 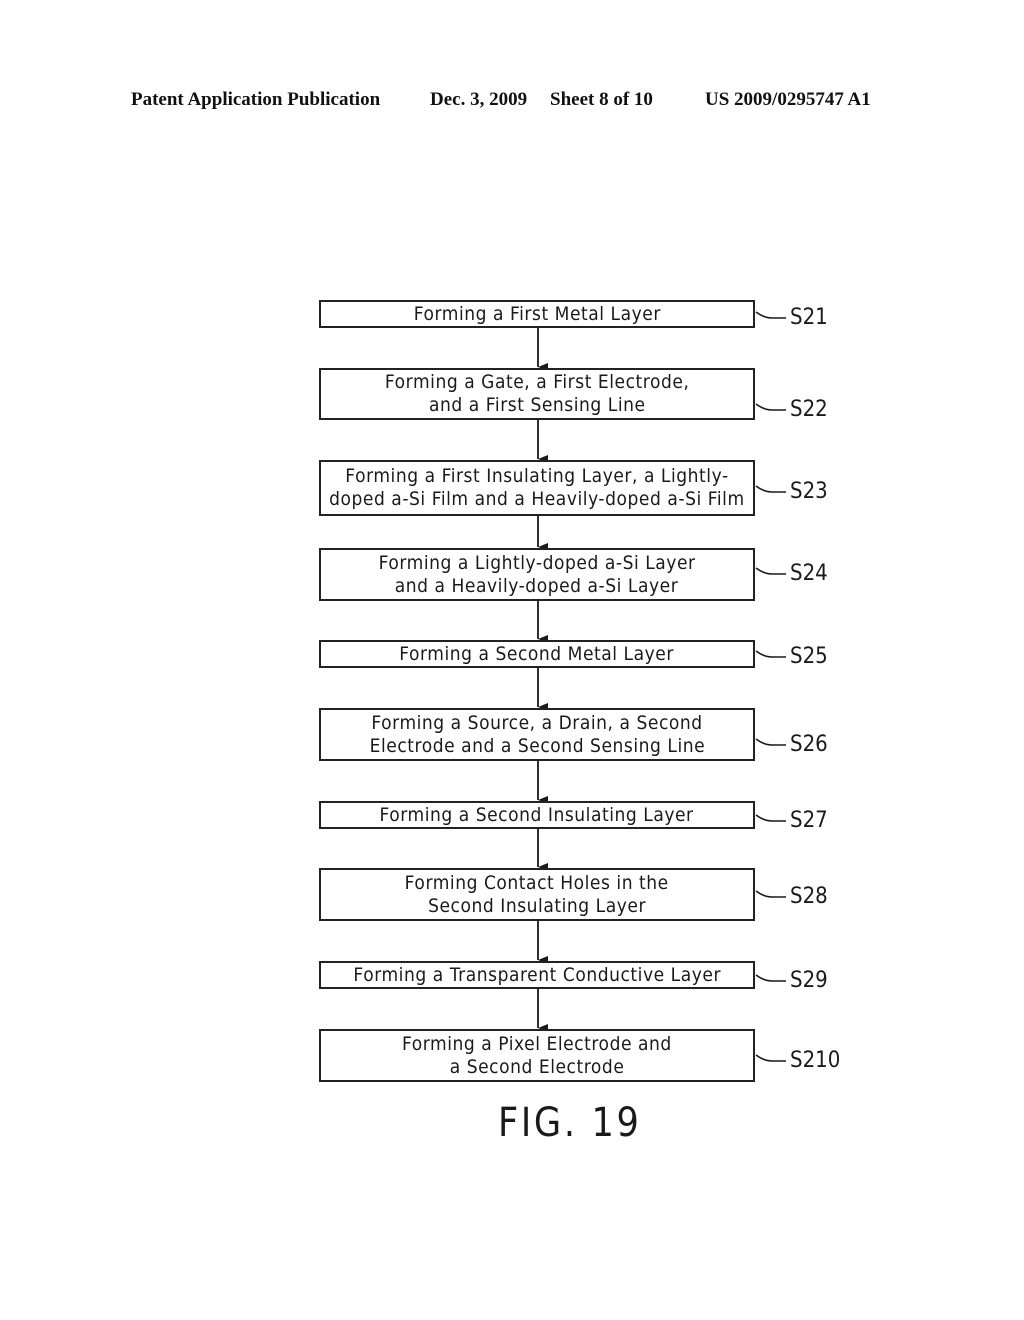 I want to click on figure-label: FIG. 19, so click(x=570, y=1123).